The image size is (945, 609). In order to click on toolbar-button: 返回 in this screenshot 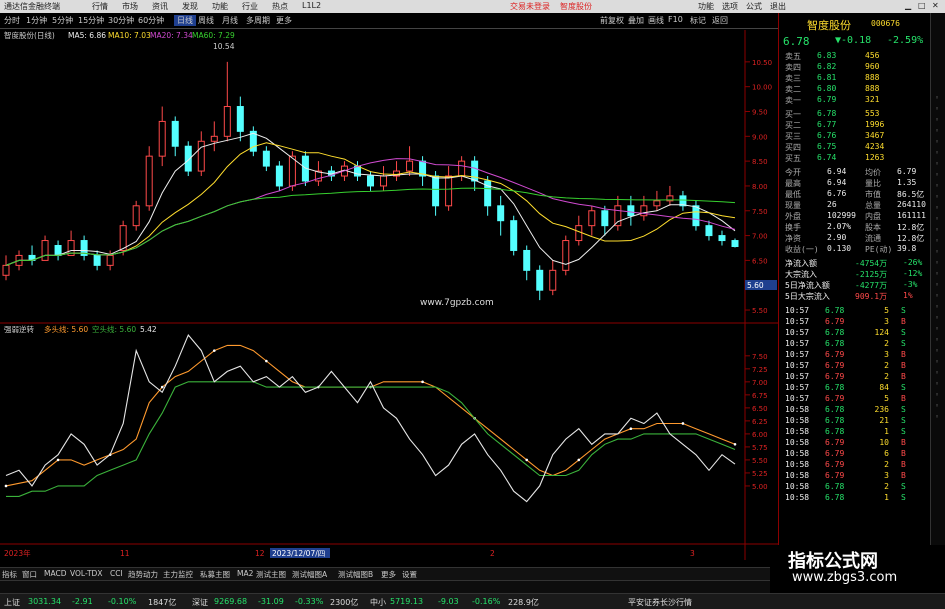, I will do `click(720, 20)`.